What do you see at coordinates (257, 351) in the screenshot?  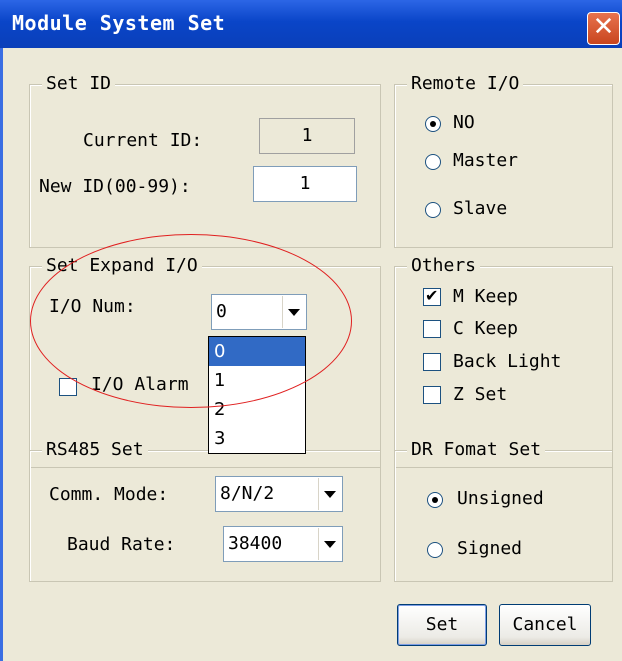 I see `dropdown-option-0: 0` at bounding box center [257, 351].